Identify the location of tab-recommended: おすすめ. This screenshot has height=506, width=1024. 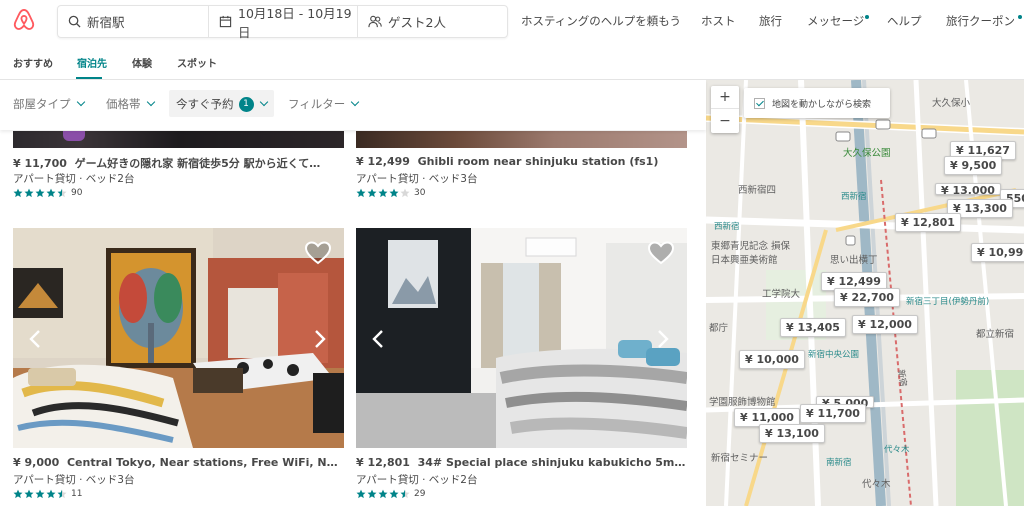
(33, 62).